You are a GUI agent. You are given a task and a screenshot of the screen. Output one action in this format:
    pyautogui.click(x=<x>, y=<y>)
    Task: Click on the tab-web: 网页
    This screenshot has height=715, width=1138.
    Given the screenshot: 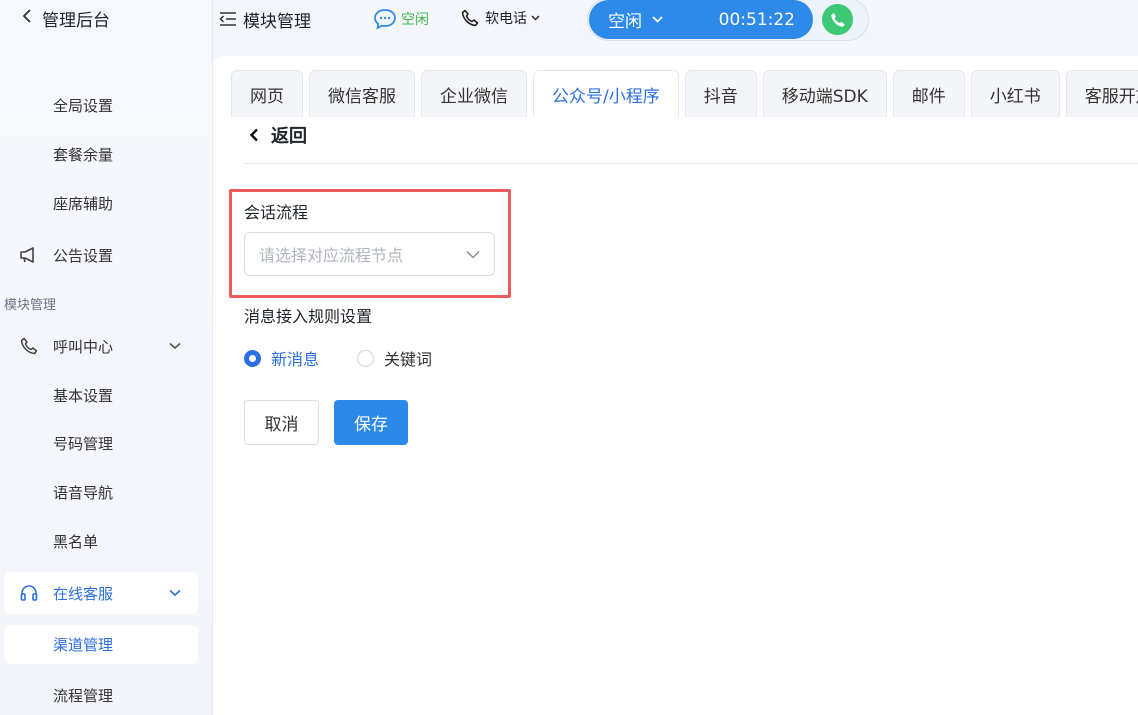 What is the action you would take?
    pyautogui.click(x=267, y=93)
    